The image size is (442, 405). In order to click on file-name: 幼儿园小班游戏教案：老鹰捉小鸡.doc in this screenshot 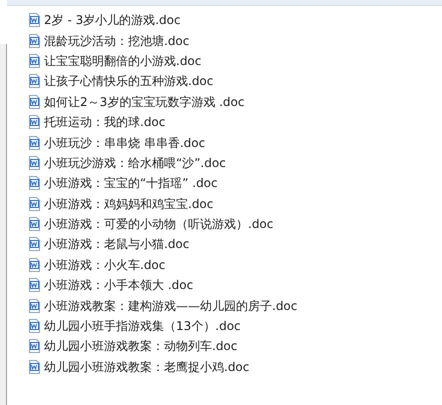, I will do `click(147, 367)`.